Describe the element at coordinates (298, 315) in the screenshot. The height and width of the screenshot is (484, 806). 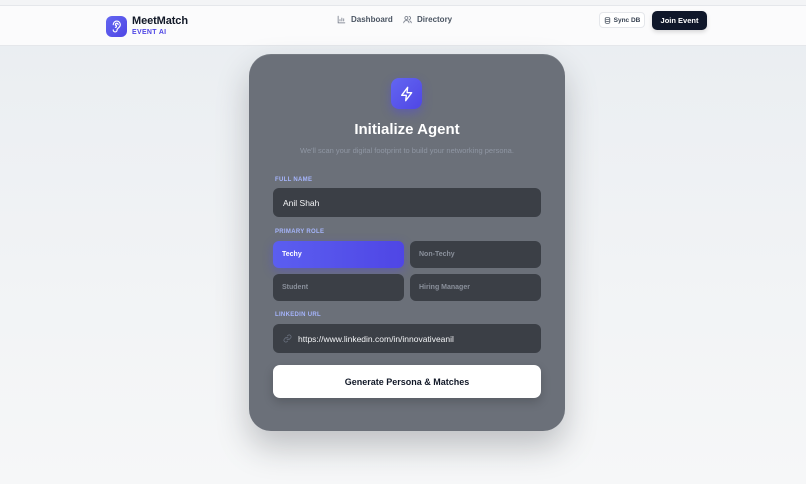
I see `linkedin-url-label: LINKEDIN URL` at that location.